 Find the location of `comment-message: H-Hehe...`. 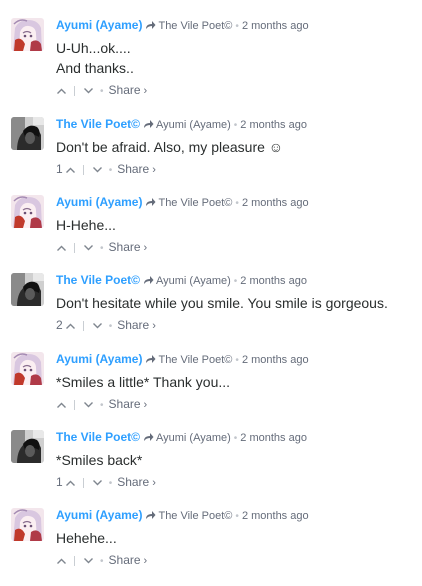

comment-message: H-Hehe... is located at coordinates (236, 225).